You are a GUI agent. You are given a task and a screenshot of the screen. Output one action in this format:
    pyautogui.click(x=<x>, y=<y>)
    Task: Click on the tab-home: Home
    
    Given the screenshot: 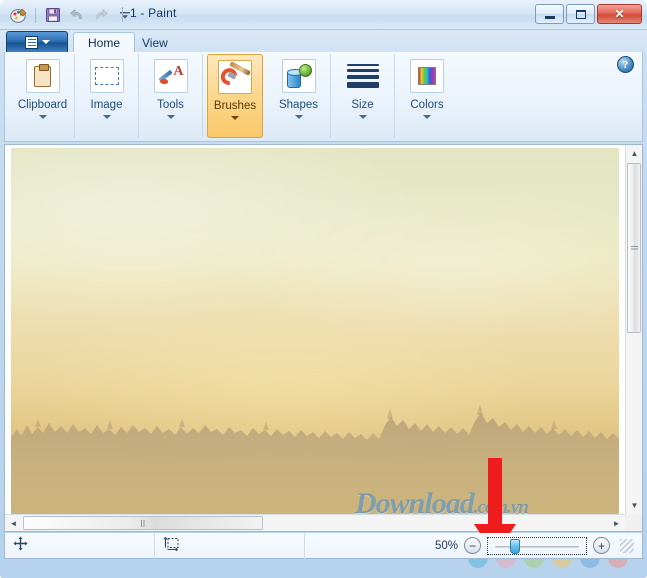 What is the action you would take?
    pyautogui.click(x=104, y=42)
    